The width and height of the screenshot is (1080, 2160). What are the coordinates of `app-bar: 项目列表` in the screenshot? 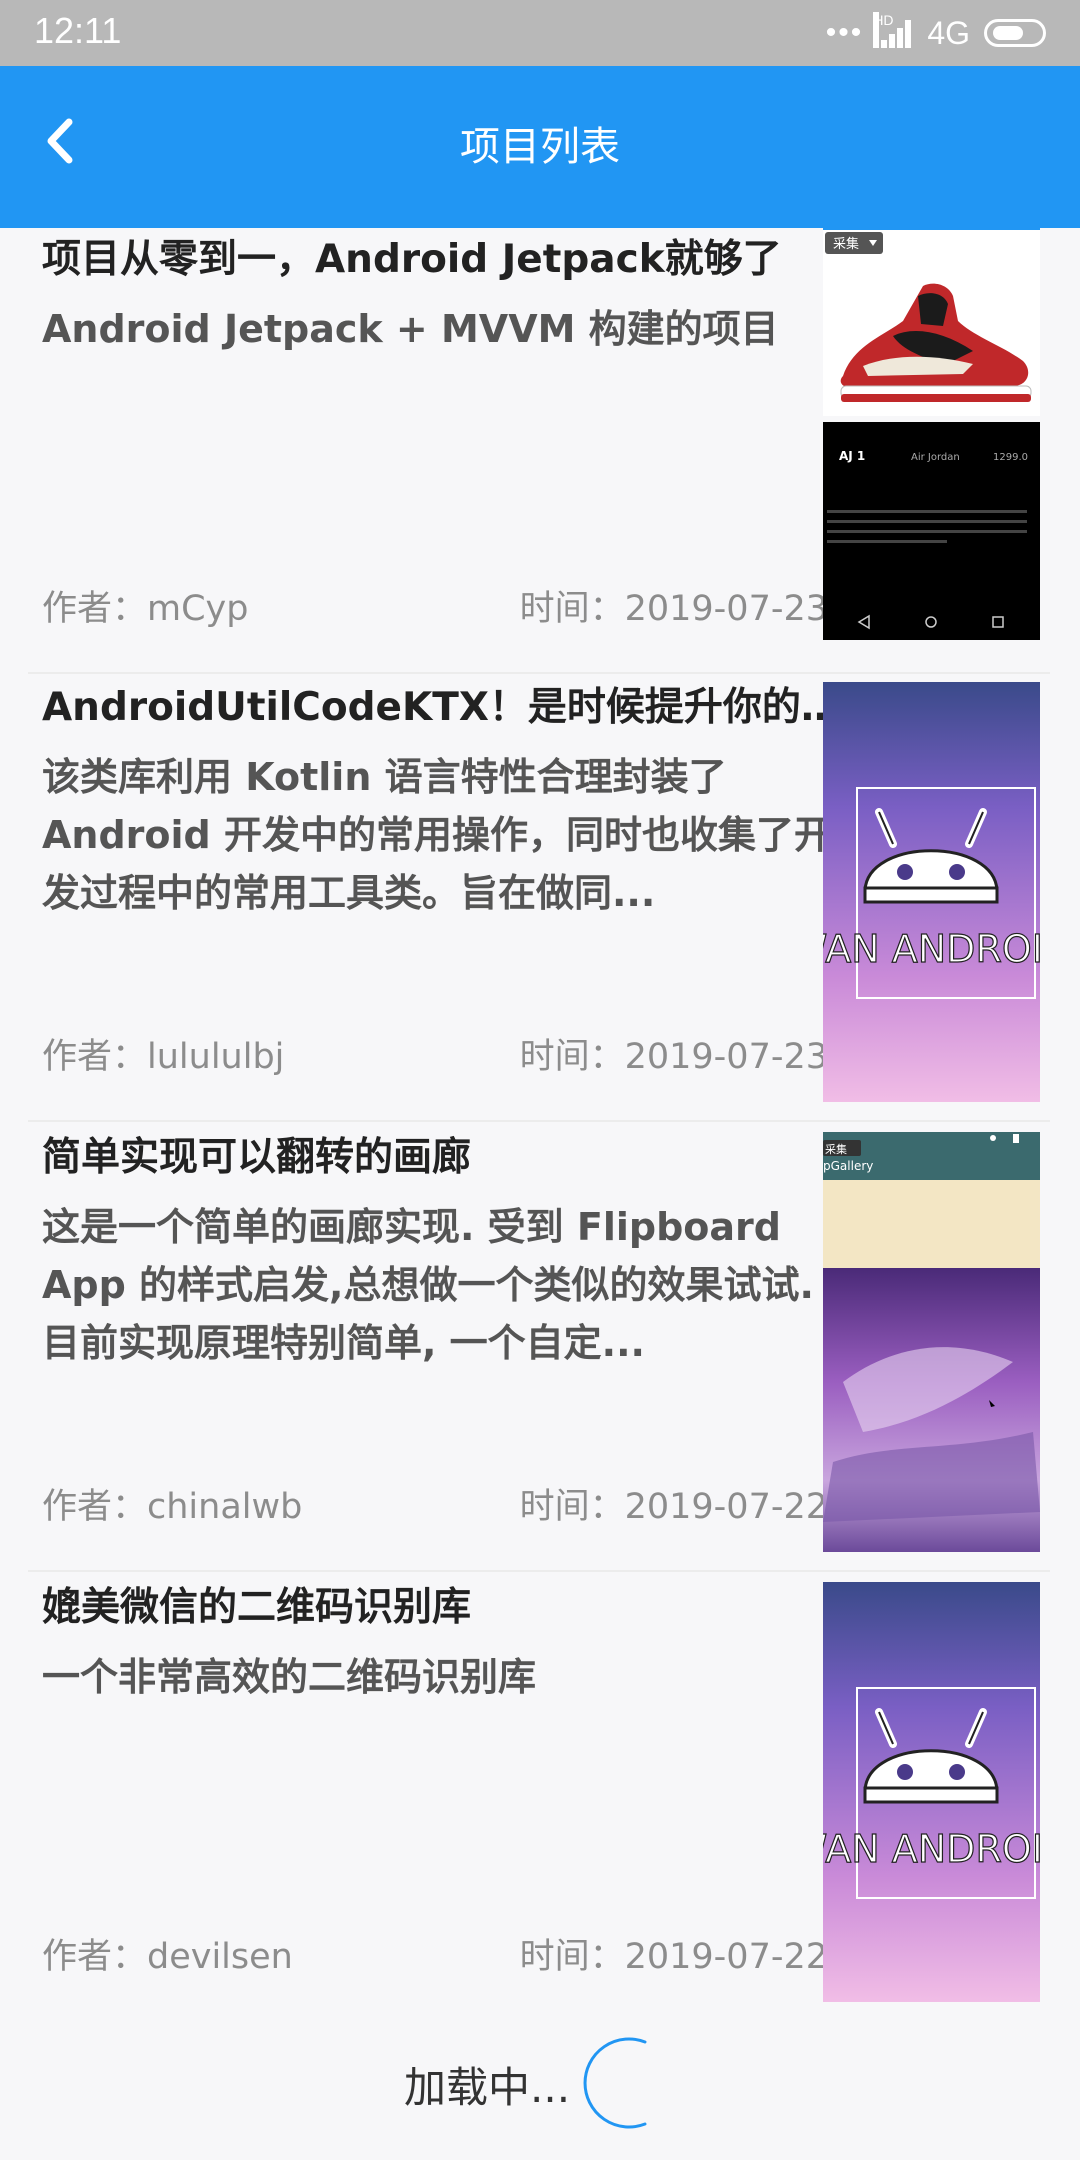 It's located at (540, 147).